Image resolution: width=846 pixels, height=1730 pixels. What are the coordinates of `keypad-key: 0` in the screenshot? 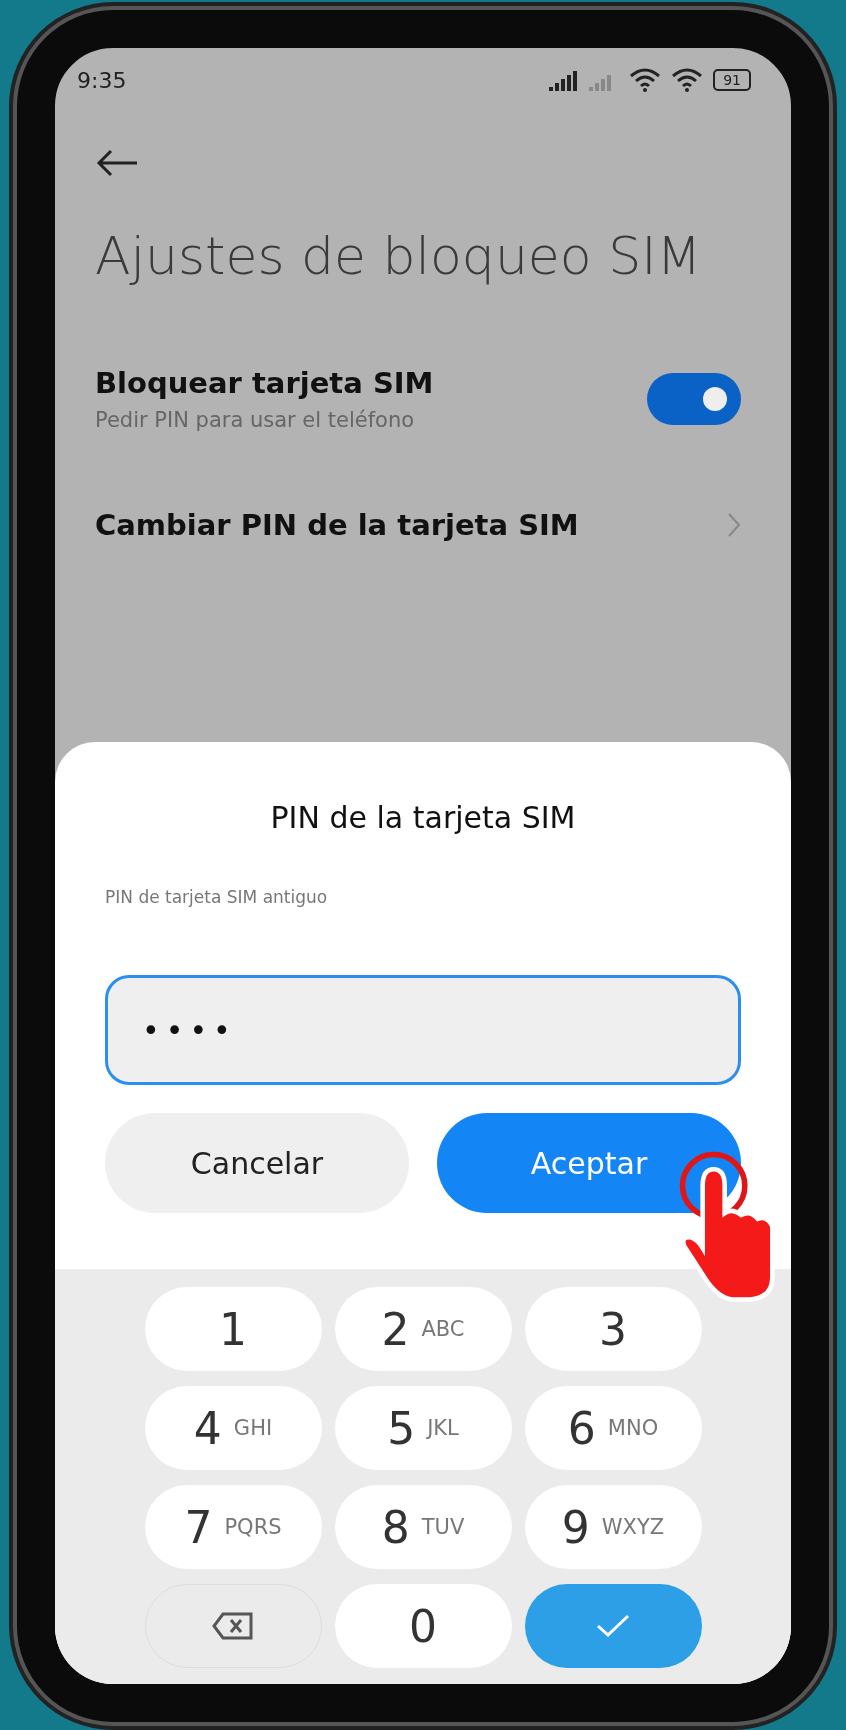 It's located at (423, 1626).